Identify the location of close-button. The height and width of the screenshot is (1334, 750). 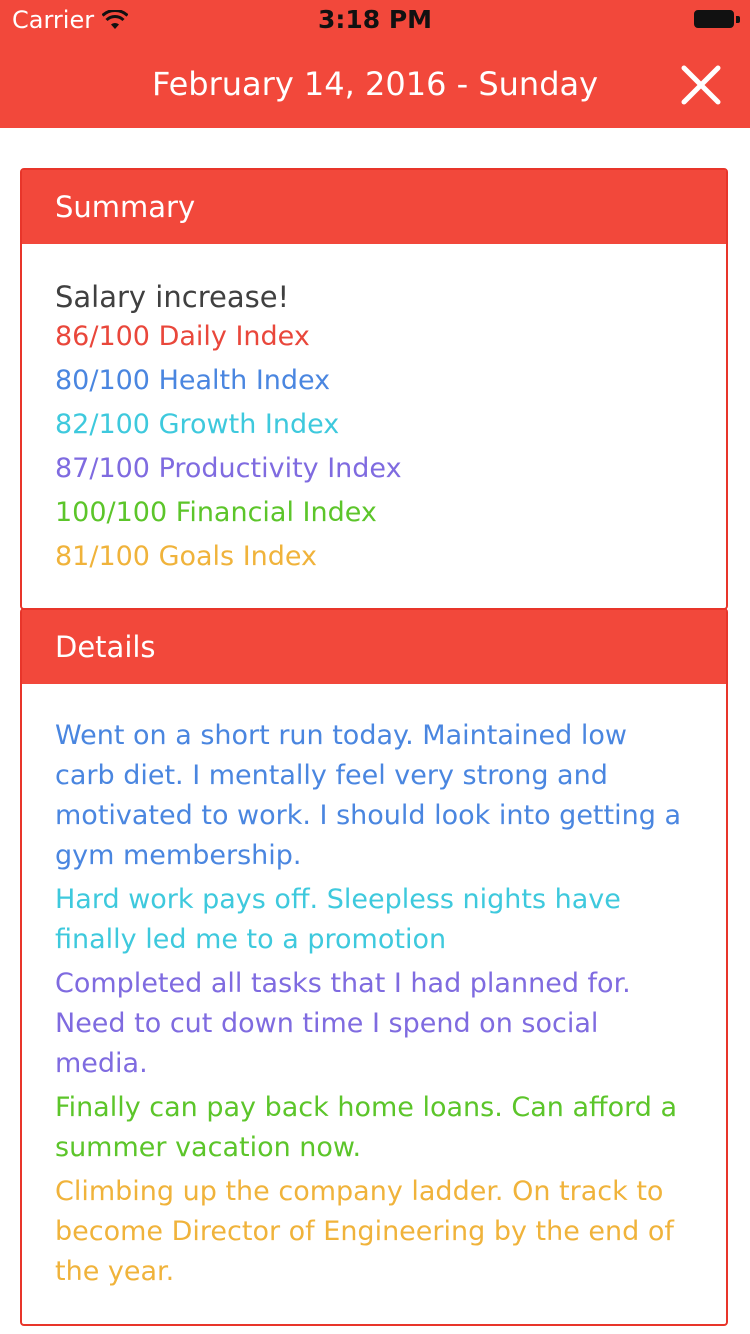
(701, 85).